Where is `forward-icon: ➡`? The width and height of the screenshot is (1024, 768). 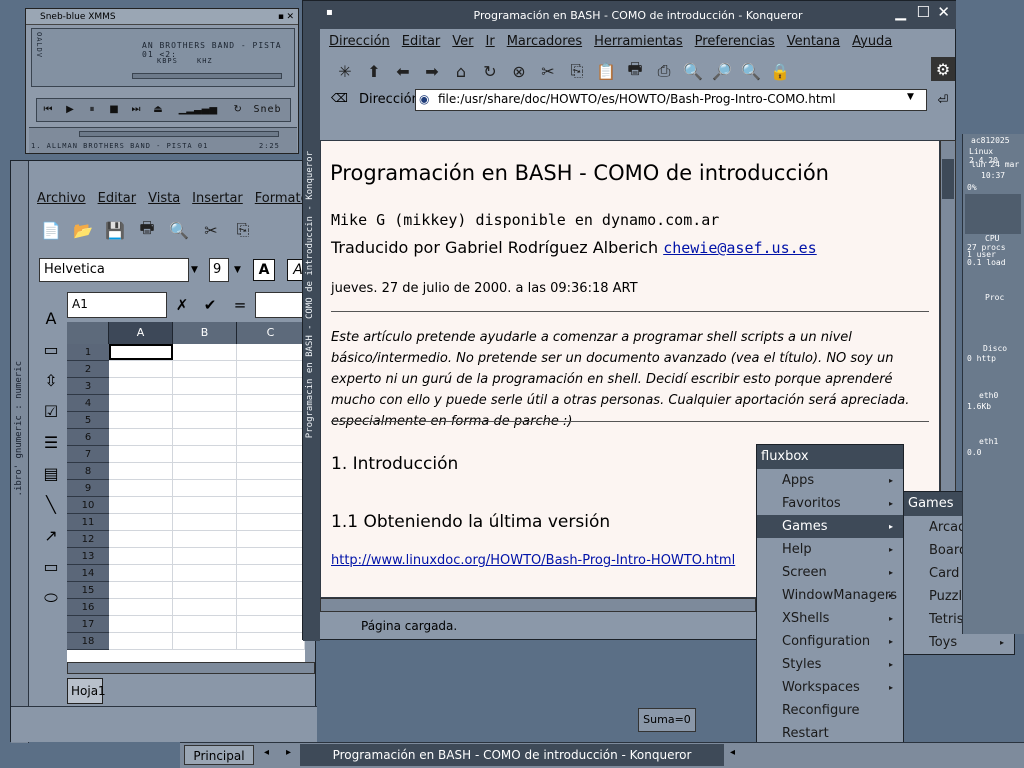
forward-icon: ➡ is located at coordinates (432, 71).